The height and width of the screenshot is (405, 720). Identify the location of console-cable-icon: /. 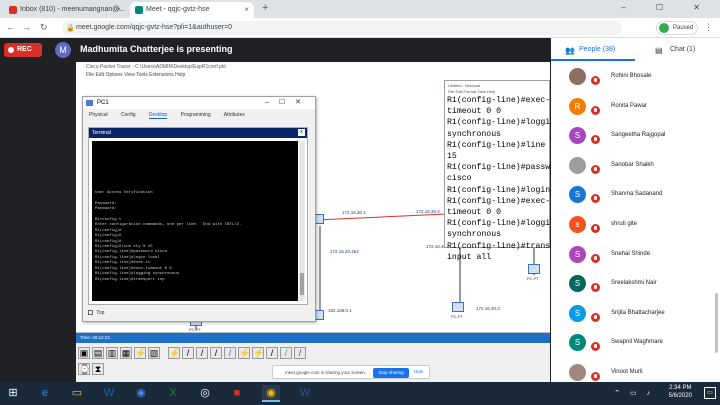
(188, 353).